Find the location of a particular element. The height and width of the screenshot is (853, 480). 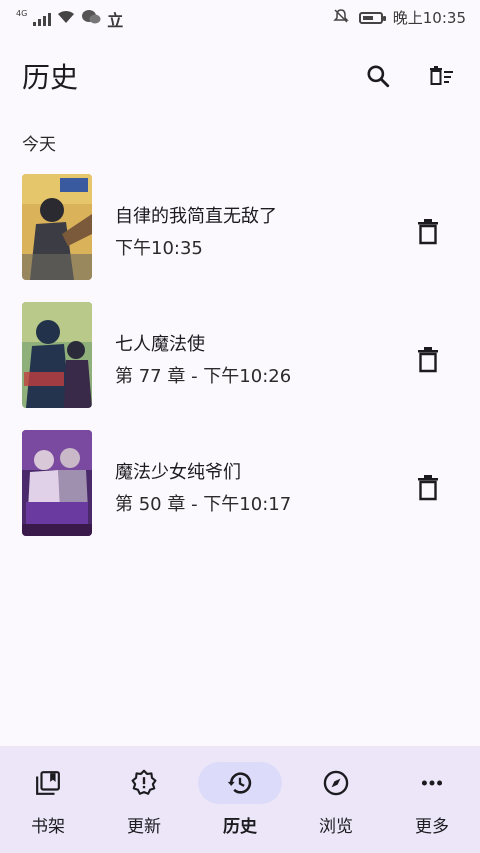

nav-browse: 浏览 is located at coordinates (336, 800).